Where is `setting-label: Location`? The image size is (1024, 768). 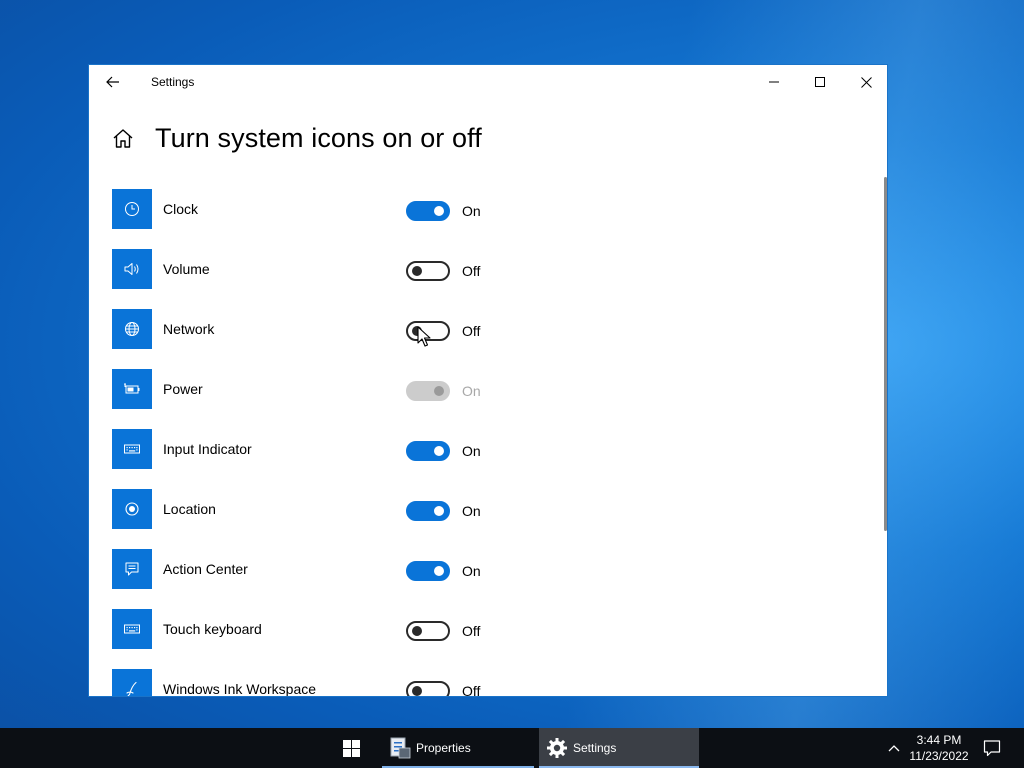
setting-label: Location is located at coordinates (189, 509).